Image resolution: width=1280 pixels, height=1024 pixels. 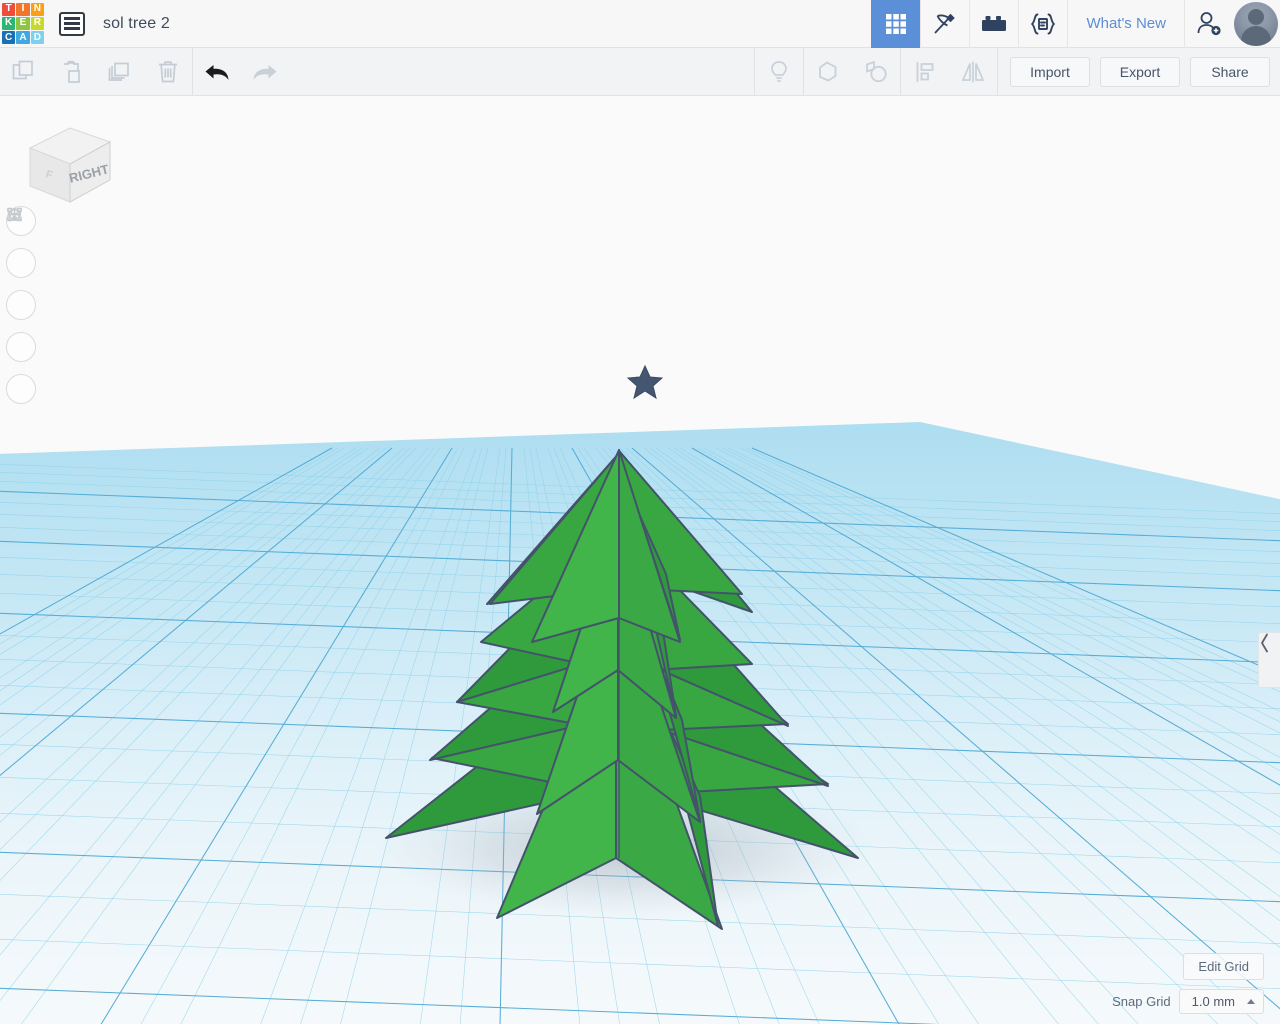 I want to click on clipboard-tools, so click(x=96, y=72).